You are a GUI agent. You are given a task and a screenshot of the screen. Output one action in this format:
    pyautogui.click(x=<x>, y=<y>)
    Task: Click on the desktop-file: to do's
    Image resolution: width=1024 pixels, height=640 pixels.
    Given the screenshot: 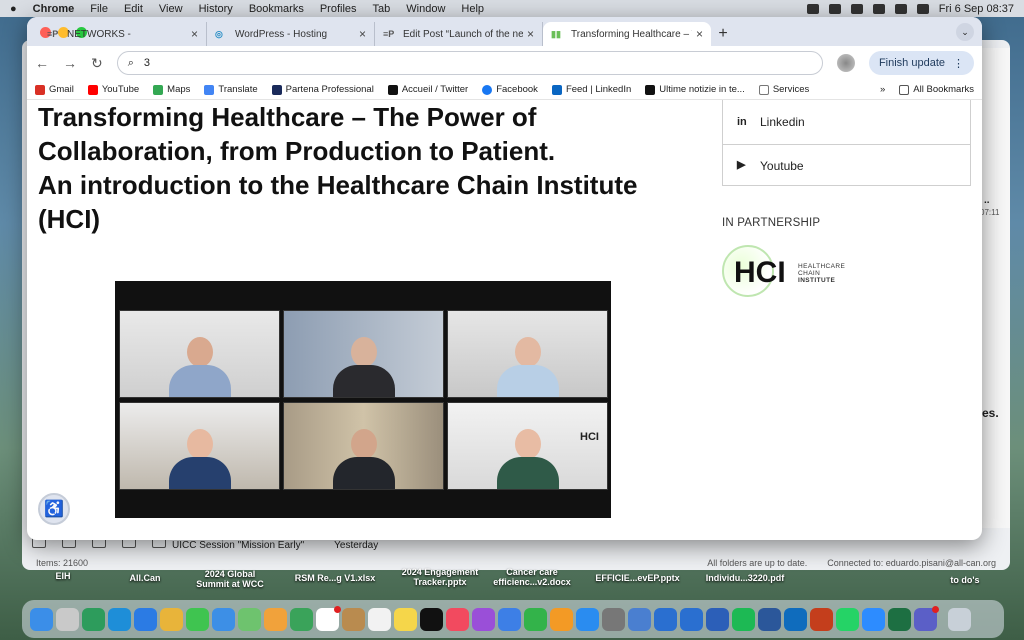 What is the action you would take?
    pyautogui.click(x=965, y=580)
    